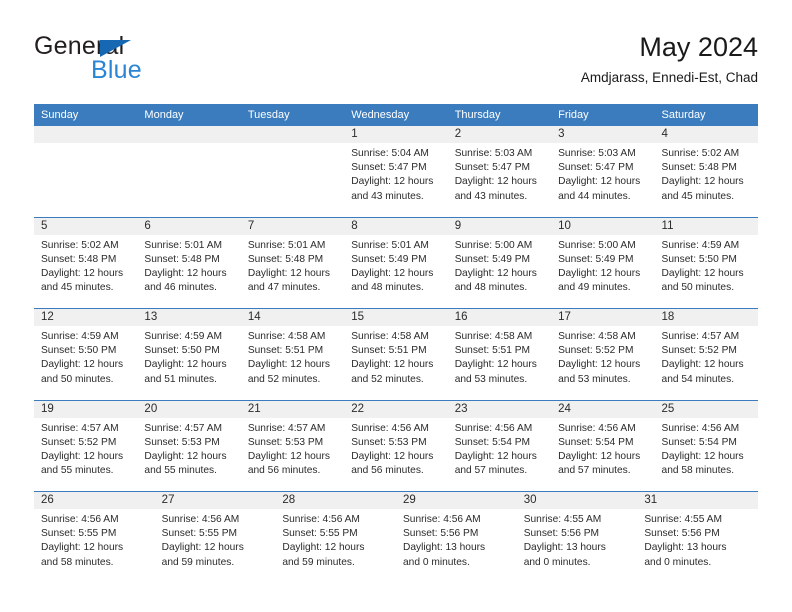 The height and width of the screenshot is (612, 792). I want to click on day-details, so click(85, 145).